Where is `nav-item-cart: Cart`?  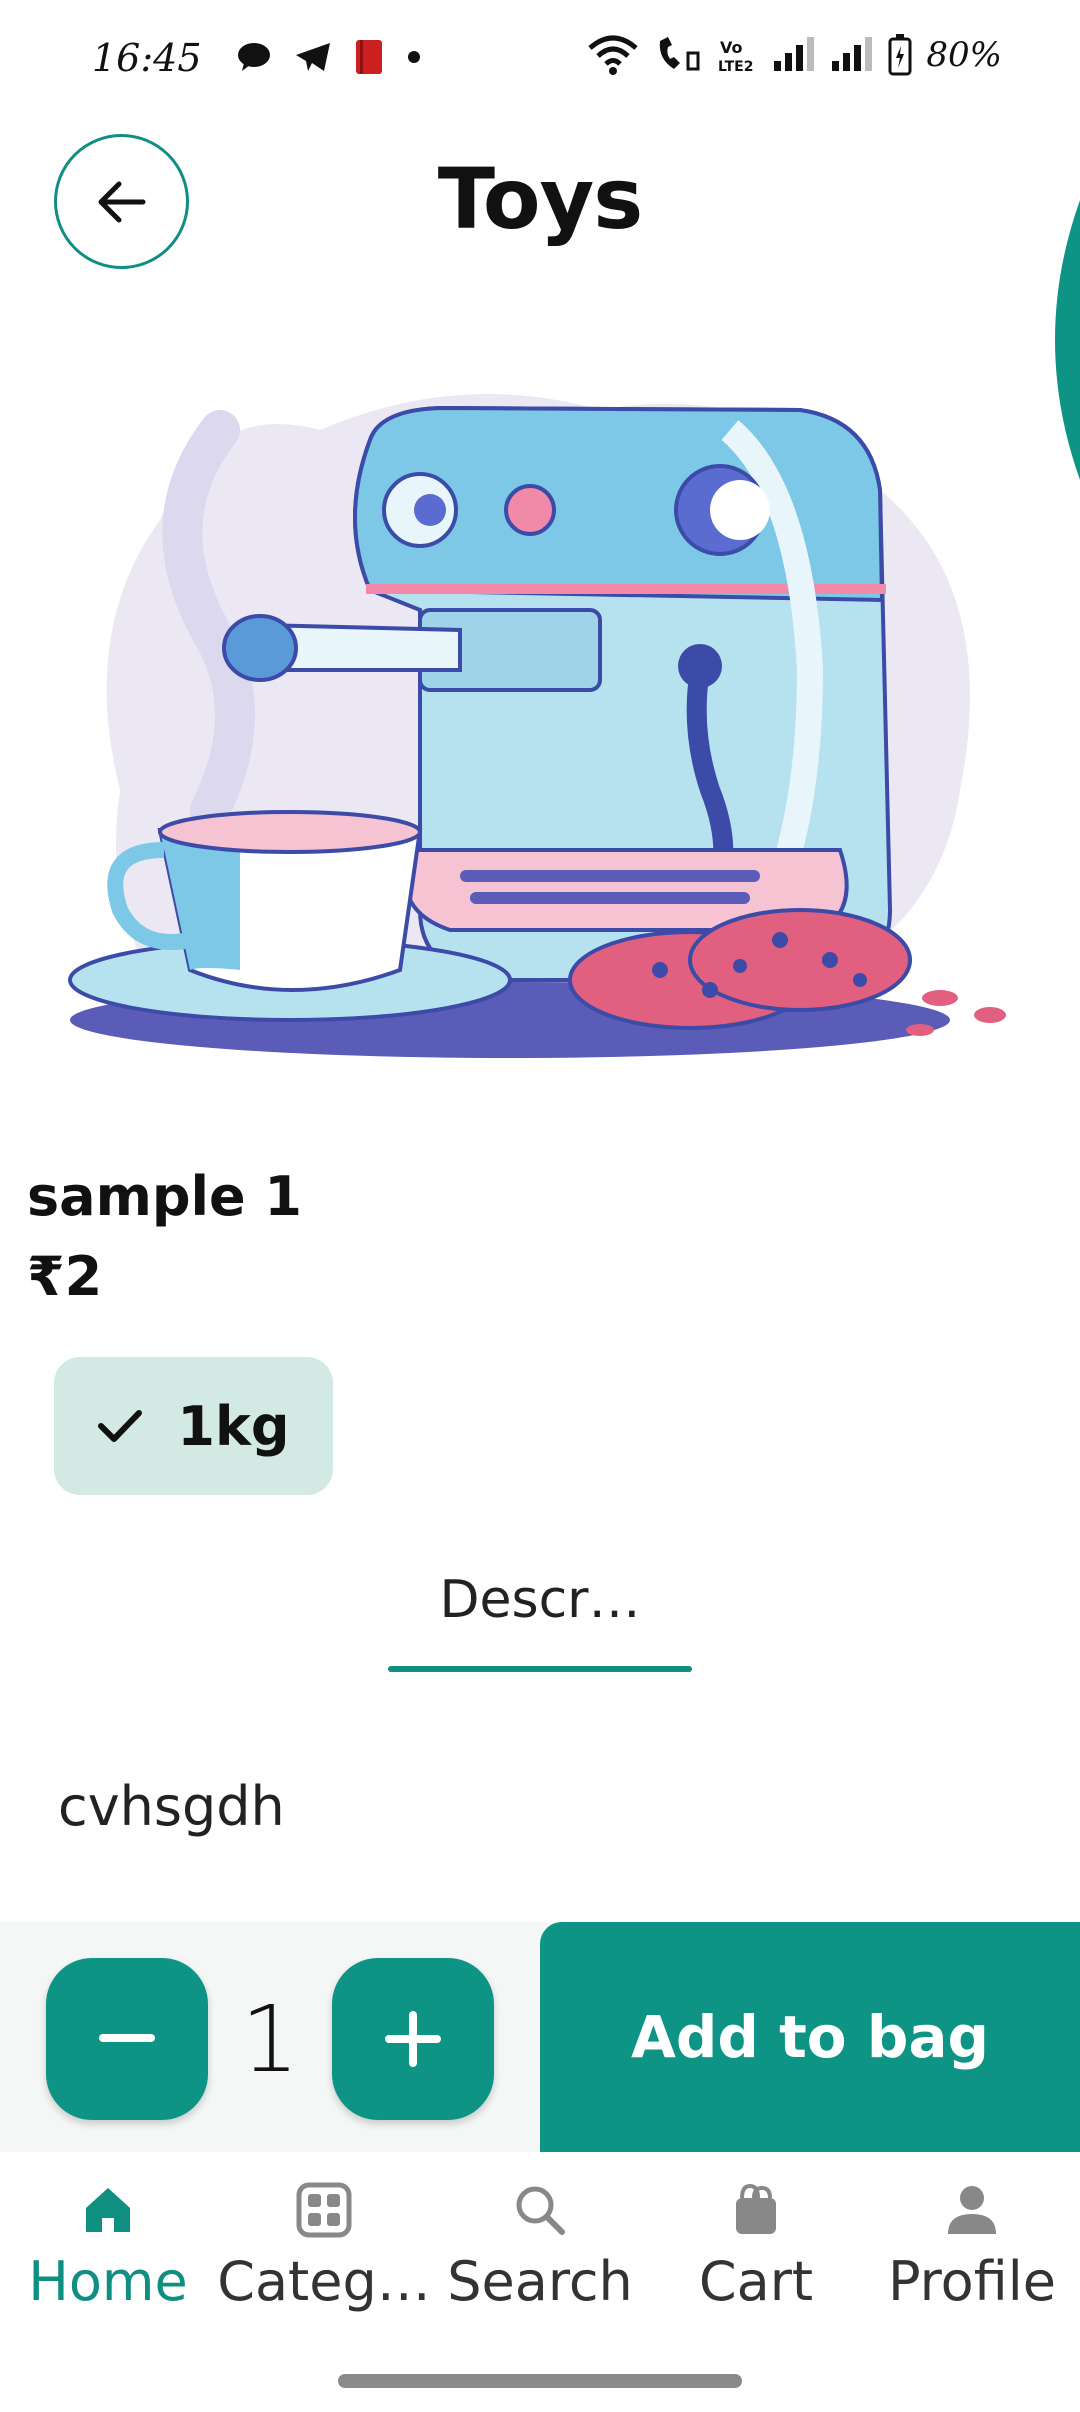 nav-item-cart: Cart is located at coordinates (756, 2257).